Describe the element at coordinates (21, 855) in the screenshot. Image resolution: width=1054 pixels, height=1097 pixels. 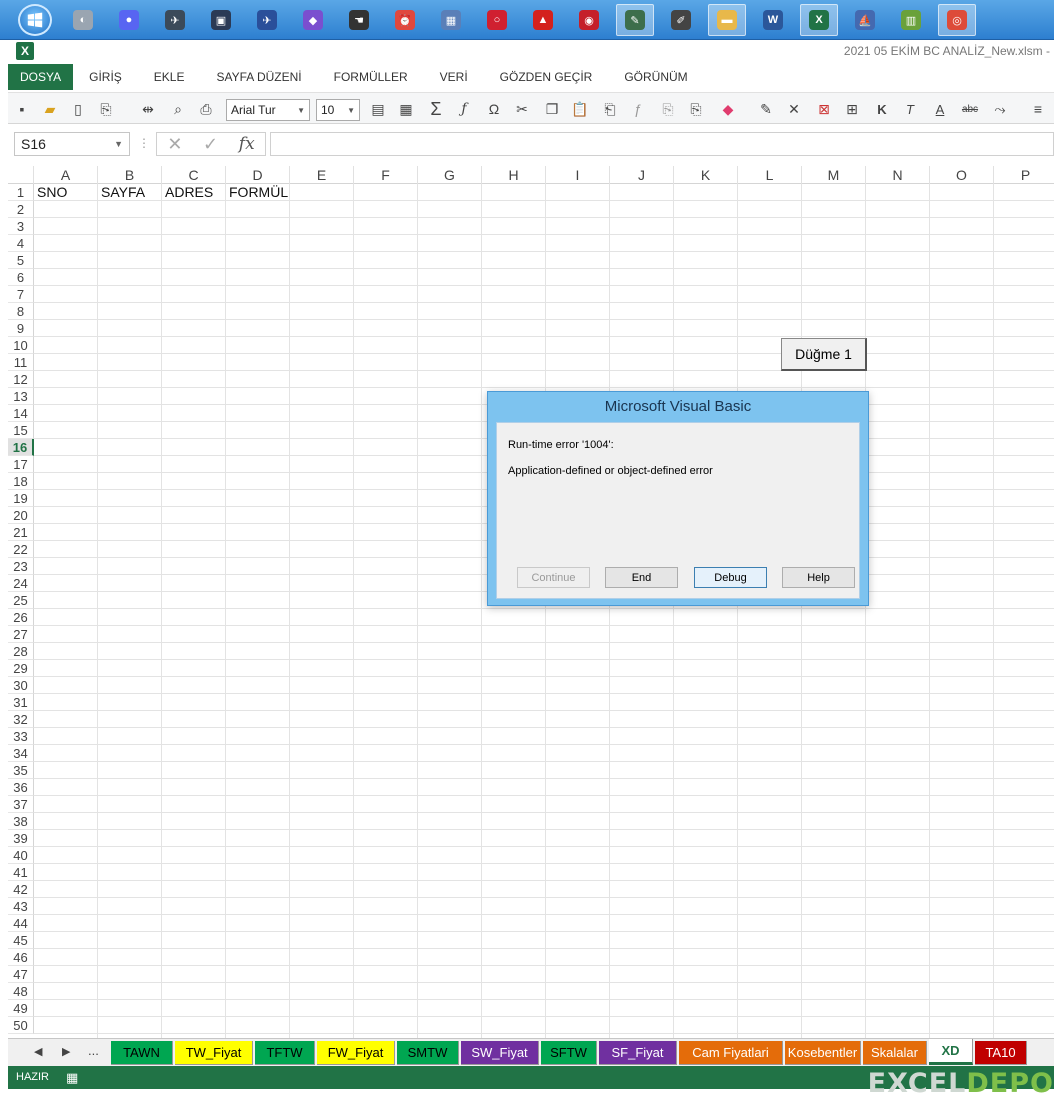
I see `row-header-40: 40` at that location.